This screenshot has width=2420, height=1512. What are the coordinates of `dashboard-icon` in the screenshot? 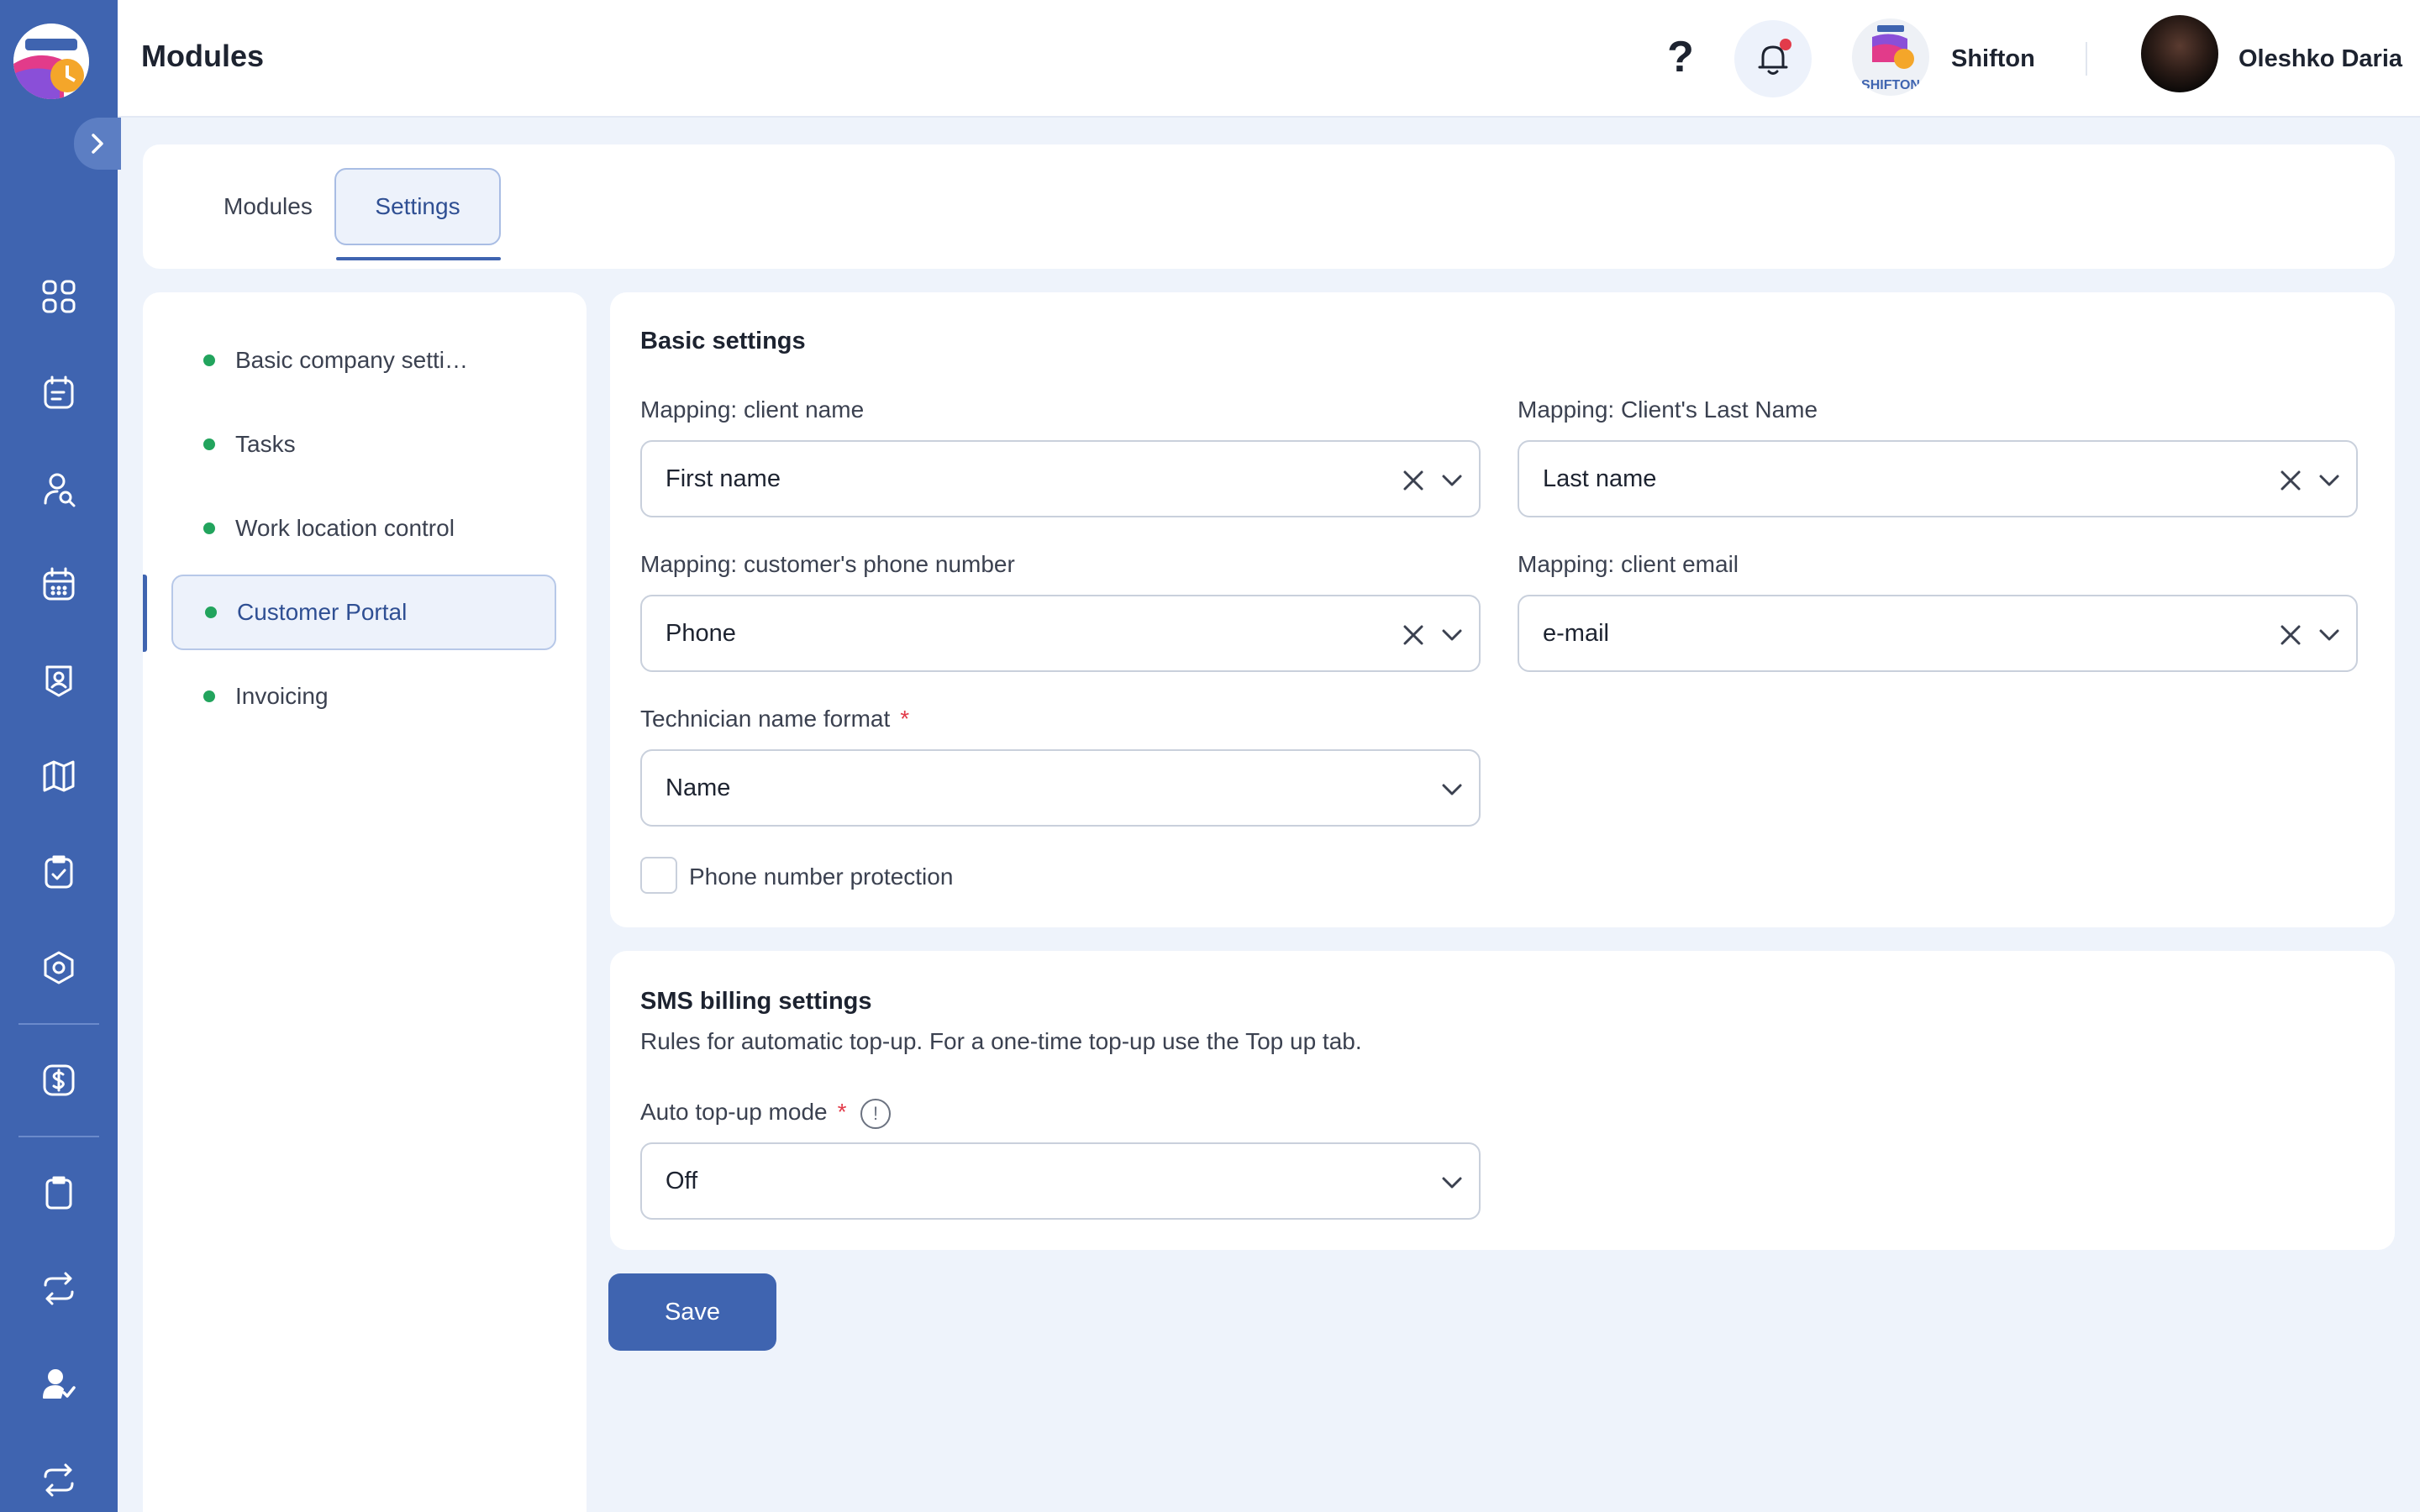 It's located at (58, 296).